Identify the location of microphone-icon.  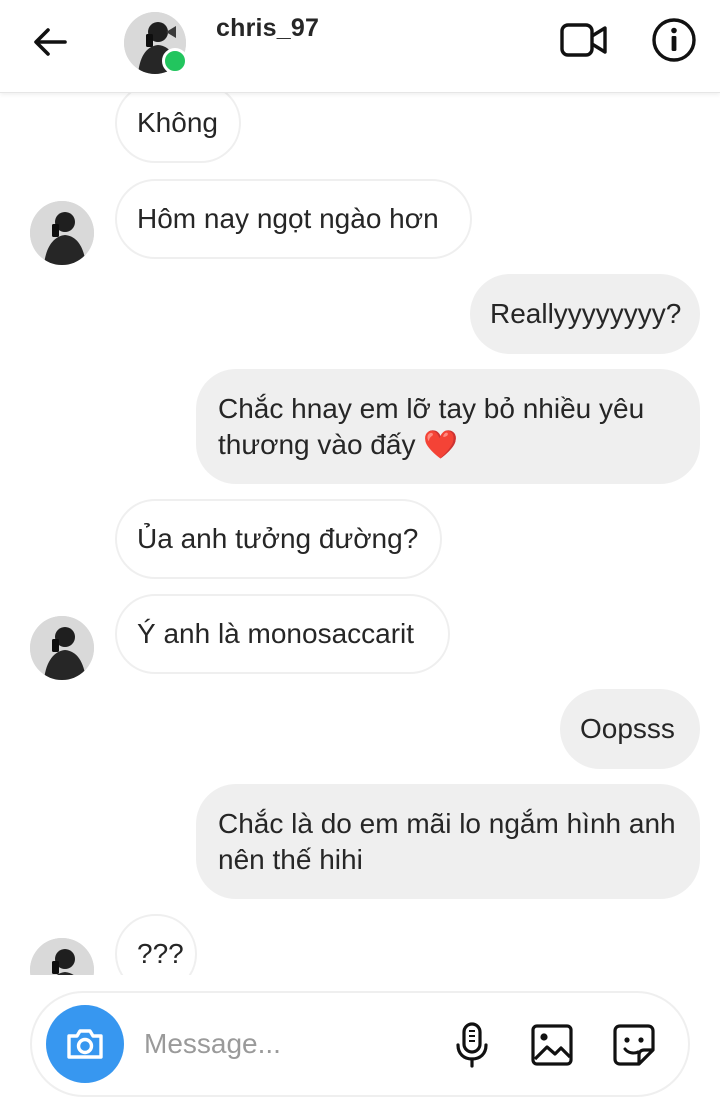
(472, 1045).